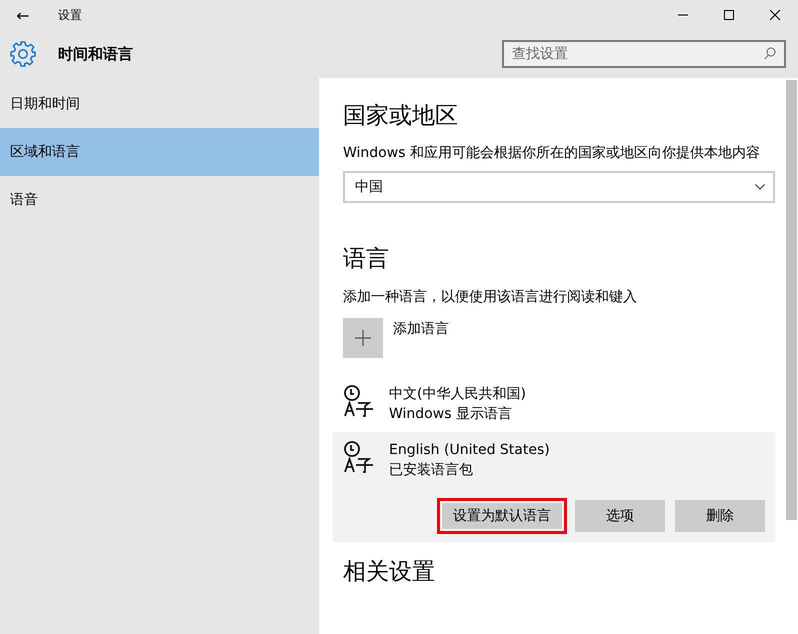 This screenshot has width=798, height=634. What do you see at coordinates (421, 329) in the screenshot?
I see `add-language-label: 添加语言` at bounding box center [421, 329].